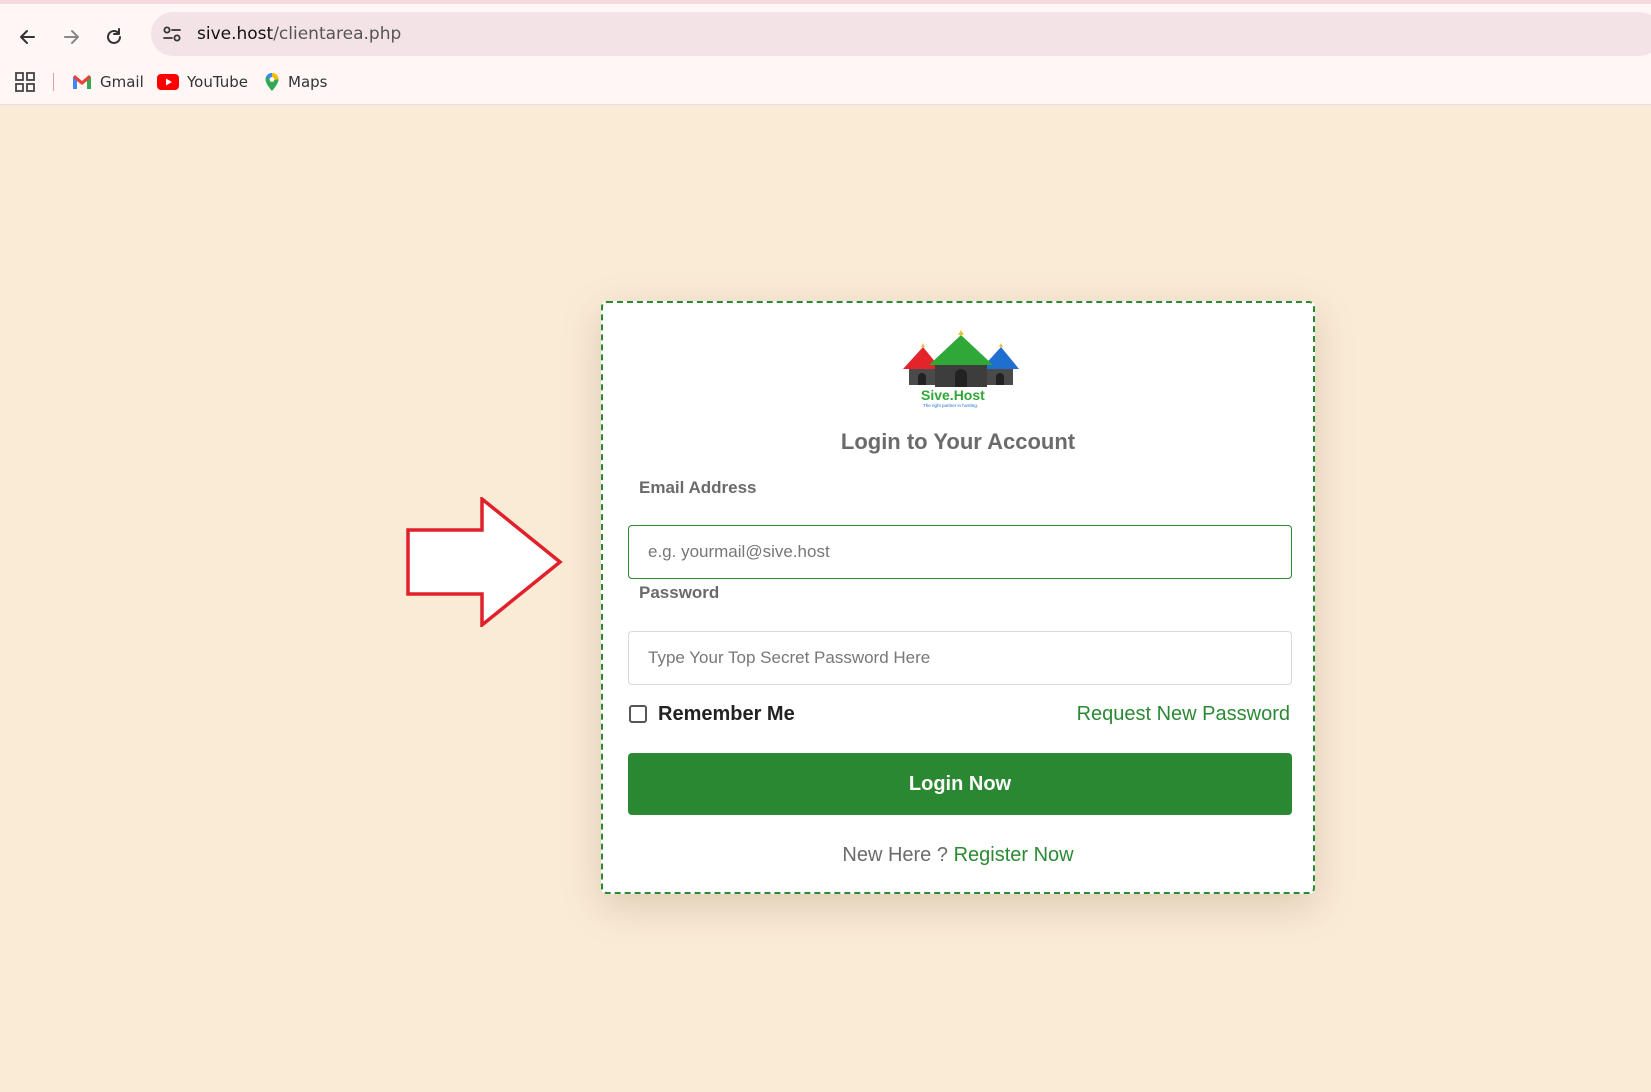  I want to click on logo-tagline: The right partner in hosting., so click(950, 405).